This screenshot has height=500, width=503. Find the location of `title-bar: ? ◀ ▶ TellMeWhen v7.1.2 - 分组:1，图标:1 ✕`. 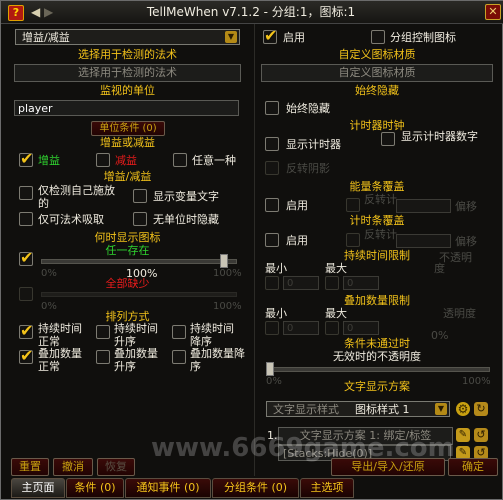

title-bar: ? ◀ ▶ TellMeWhen v7.1.2 - 分组:1，图标:1 ✕ is located at coordinates (252, 12).